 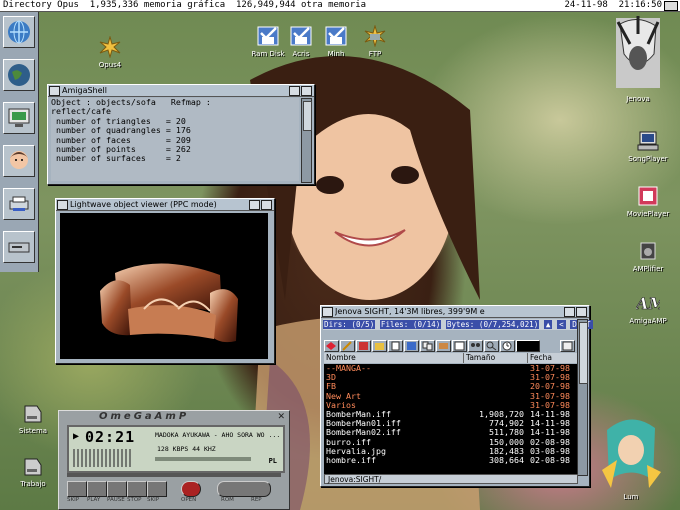 What do you see at coordinates (191, 489) in the screenshot?
I see `open-button` at bounding box center [191, 489].